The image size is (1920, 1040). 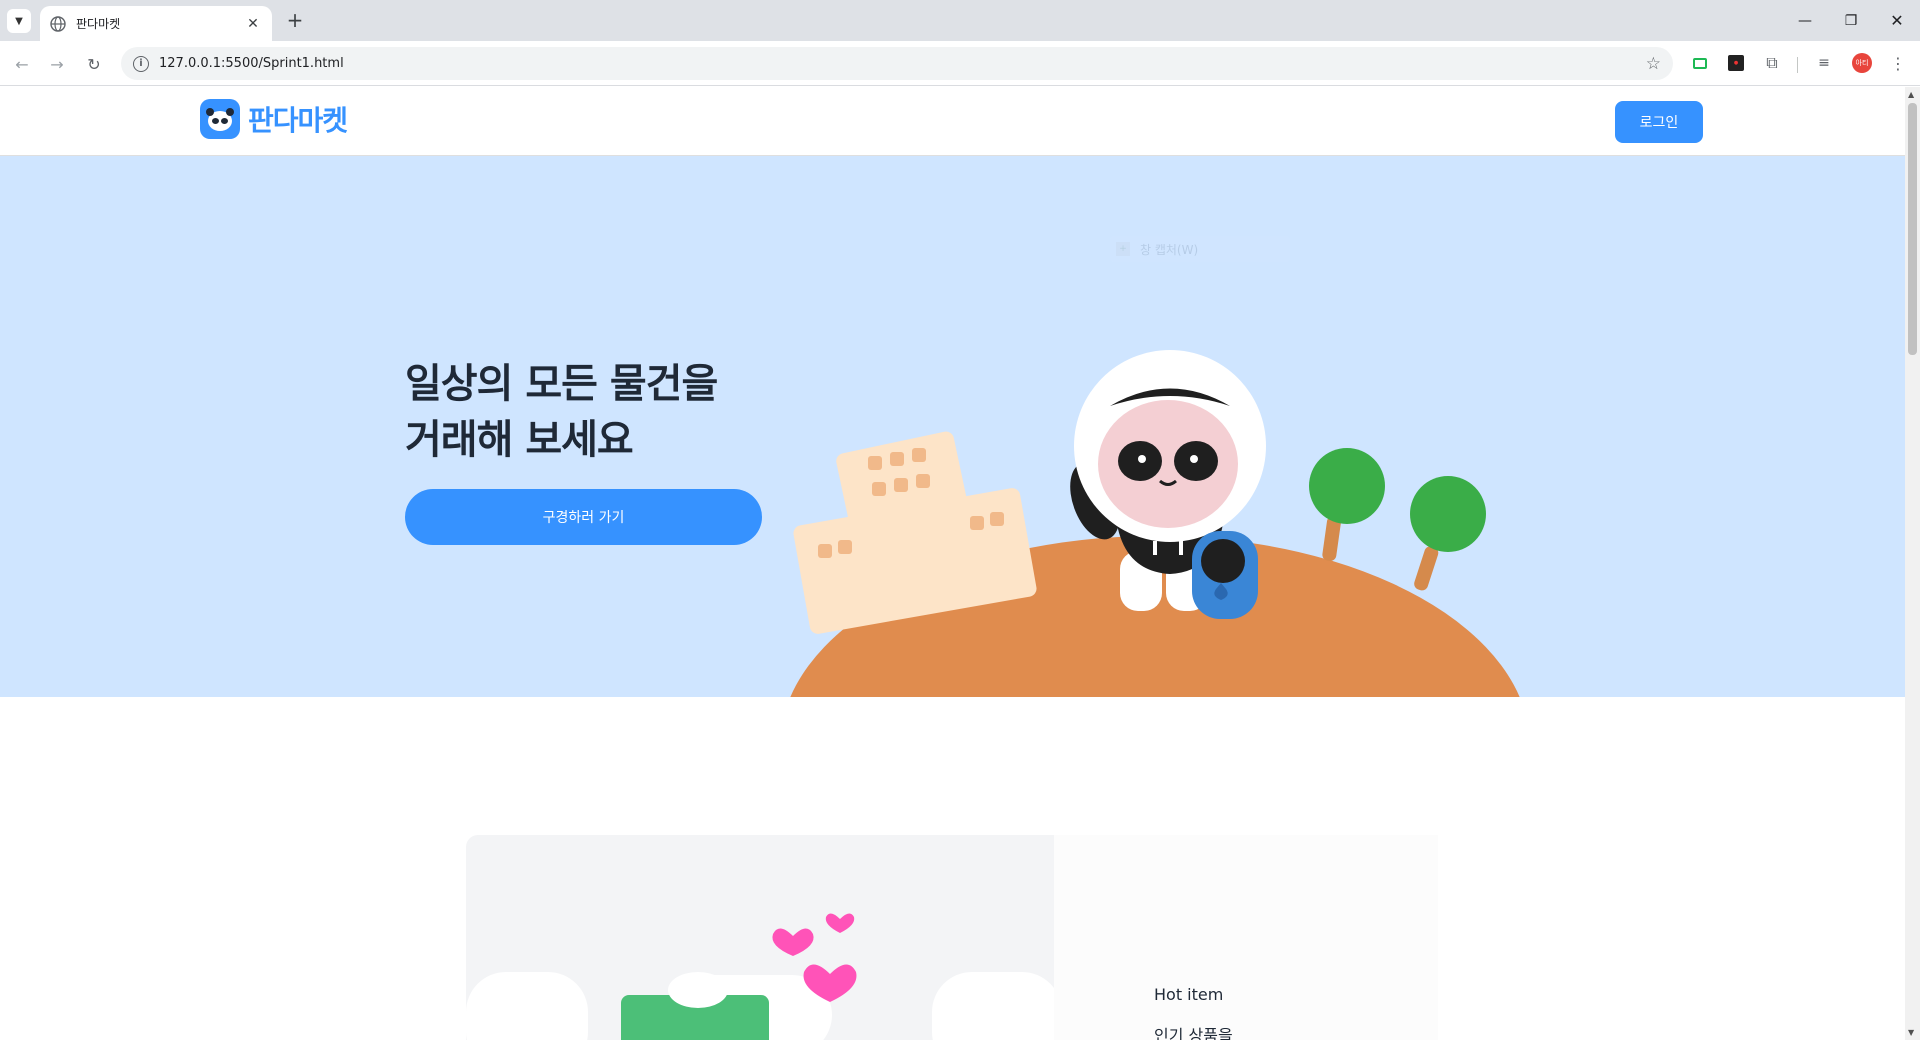 I want to click on hero-title-line1: 일상의 모든 물건을, so click(x=561, y=384).